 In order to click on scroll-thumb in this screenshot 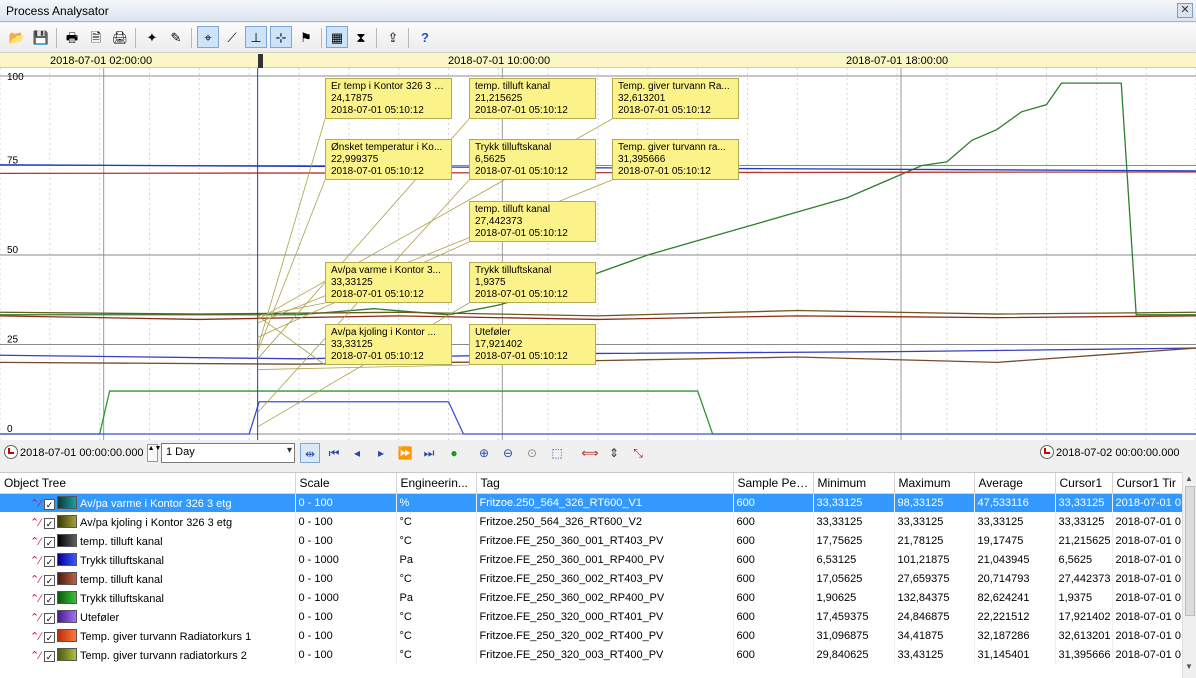, I will do `click(1190, 551)`.